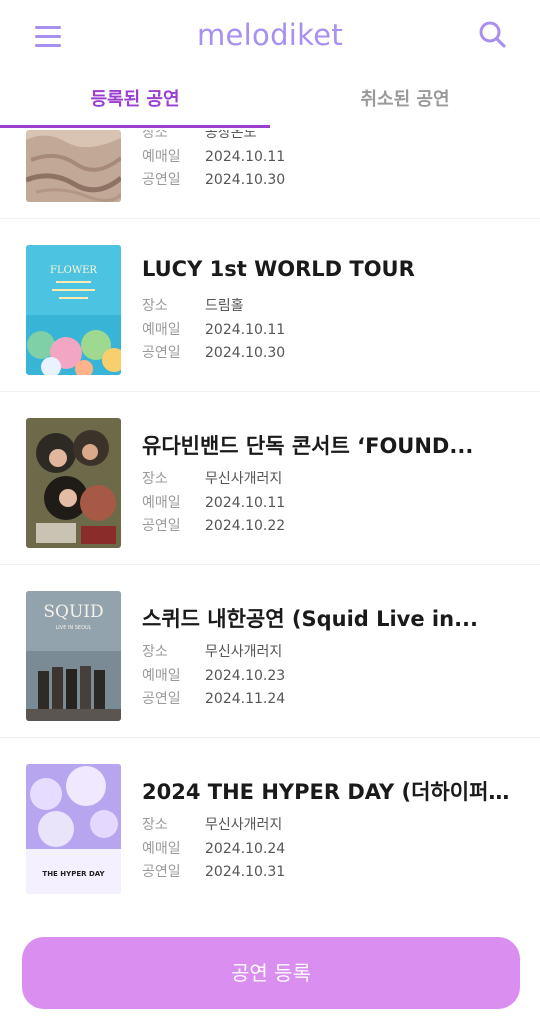 Image resolution: width=540 pixels, height=1029 pixels. I want to click on svg-text: FLOWER, so click(73, 270).